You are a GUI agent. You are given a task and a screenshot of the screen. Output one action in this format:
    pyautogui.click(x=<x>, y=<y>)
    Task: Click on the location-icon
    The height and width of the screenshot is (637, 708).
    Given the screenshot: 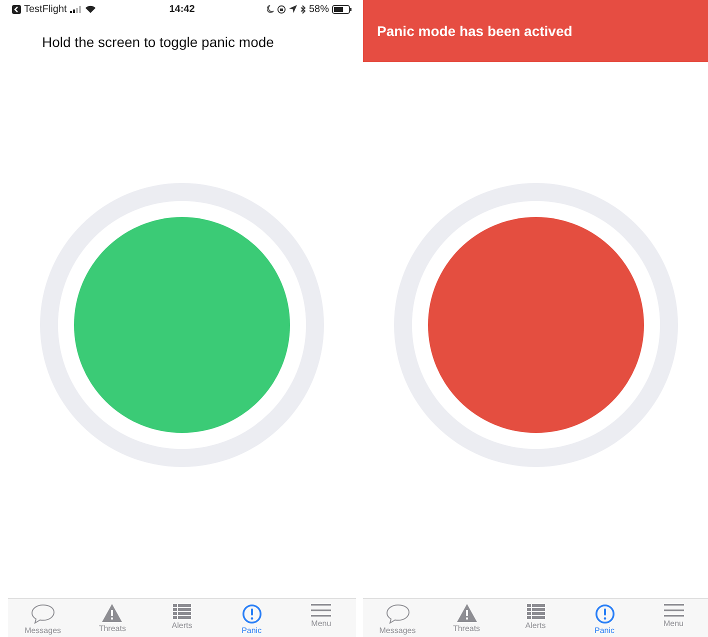 What is the action you would take?
    pyautogui.click(x=292, y=9)
    